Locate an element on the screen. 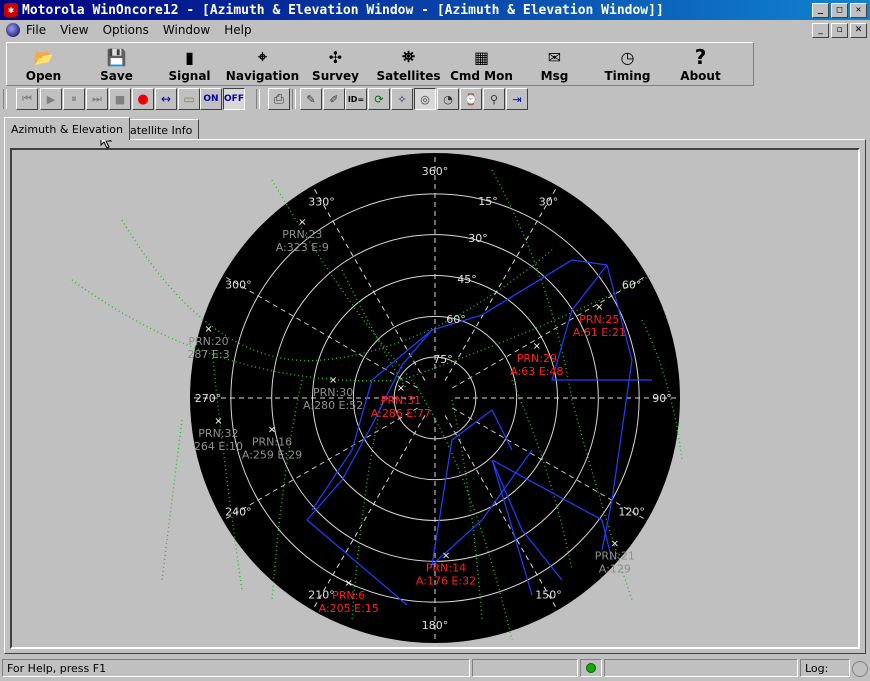  tab-azimuth-elevation: Azimuth & Elevation is located at coordinates (67, 128).